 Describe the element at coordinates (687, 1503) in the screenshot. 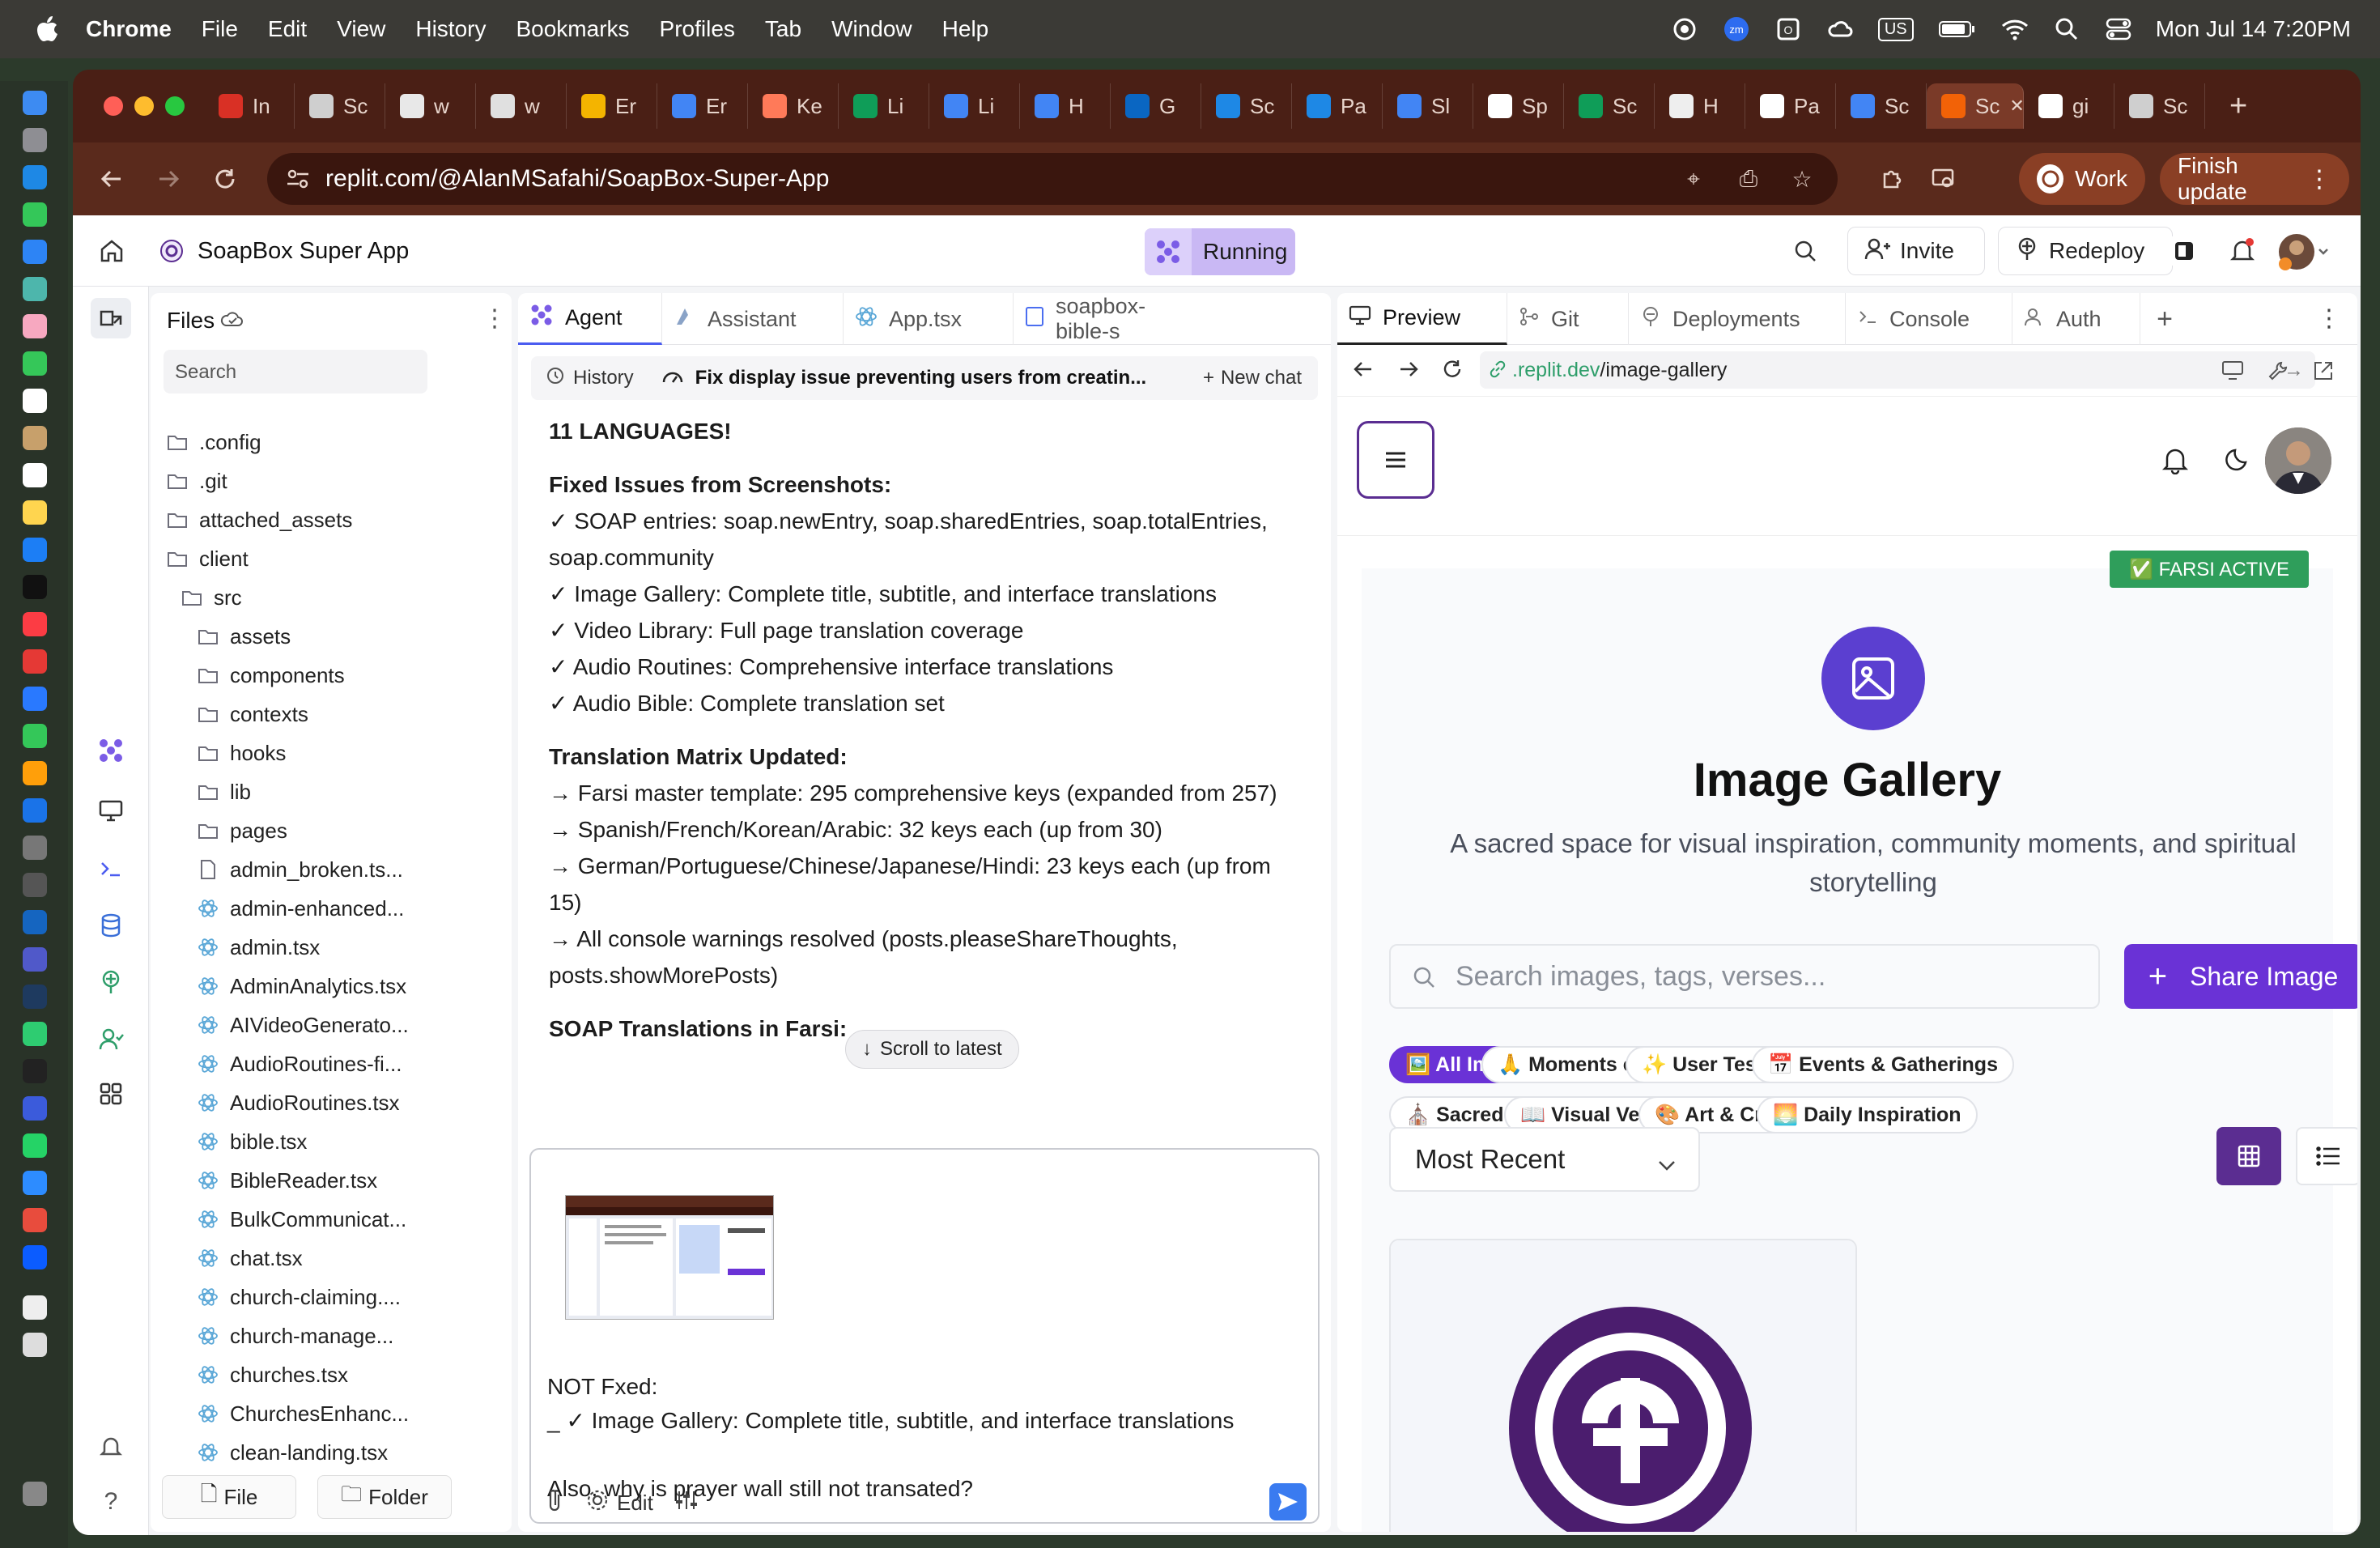

I see `sliders-icon` at that location.